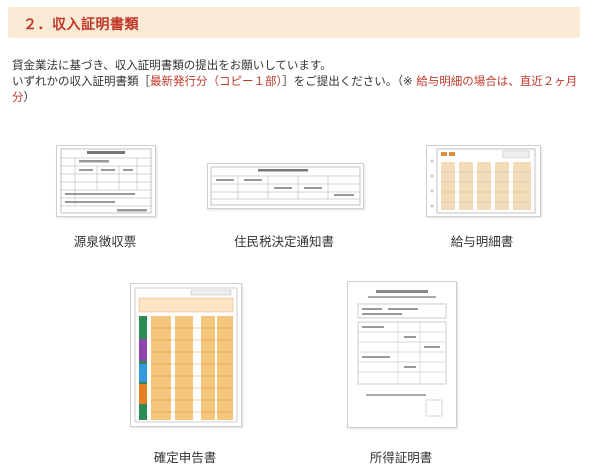 Image resolution: width=593 pixels, height=468 pixels. Describe the element at coordinates (81, 81) in the screenshot. I see `intro-line-2-prefix: いずれかの収入証明書類［` at that location.